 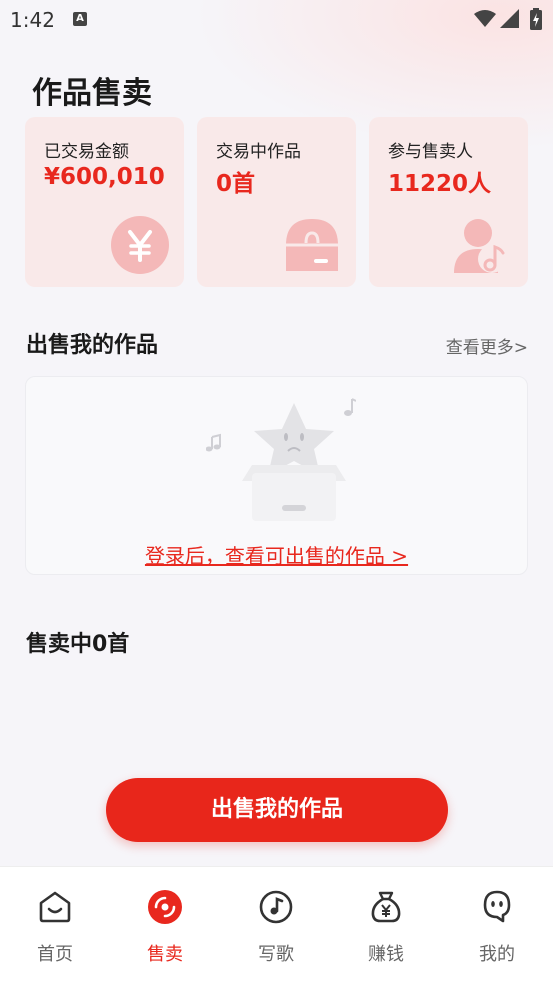 What do you see at coordinates (165, 954) in the screenshot?
I see `tab-label: 售卖` at bounding box center [165, 954].